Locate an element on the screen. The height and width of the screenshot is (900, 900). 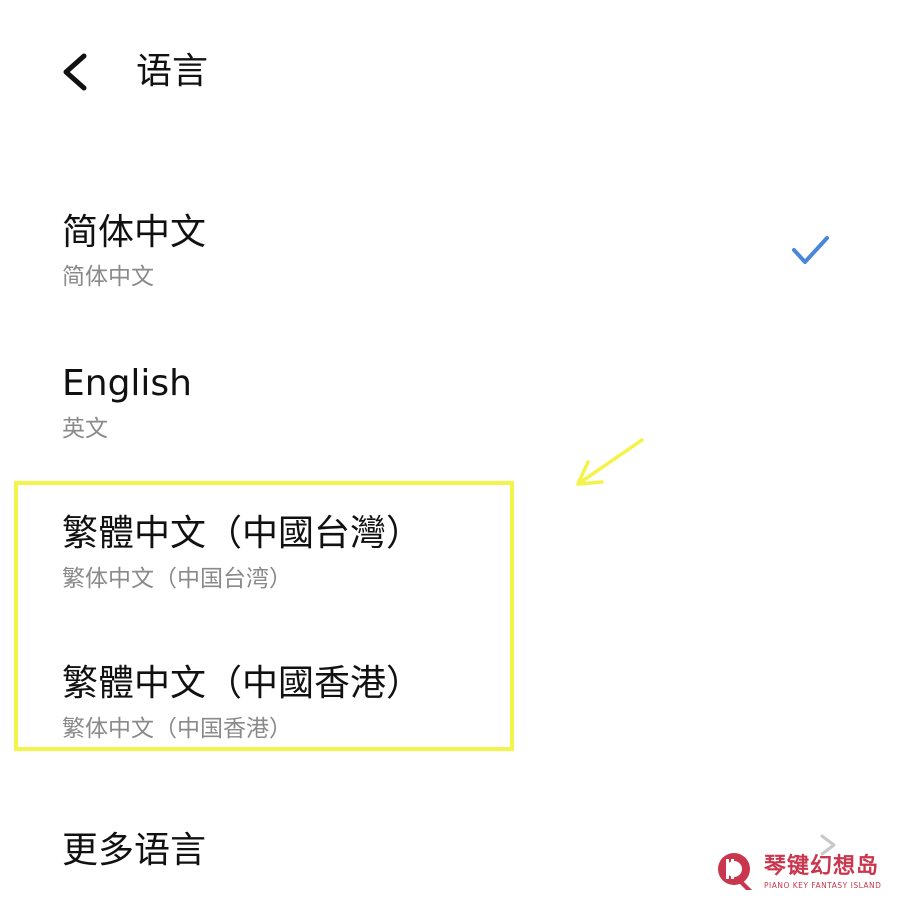
watermark-logo-icon is located at coordinates (735, 871).